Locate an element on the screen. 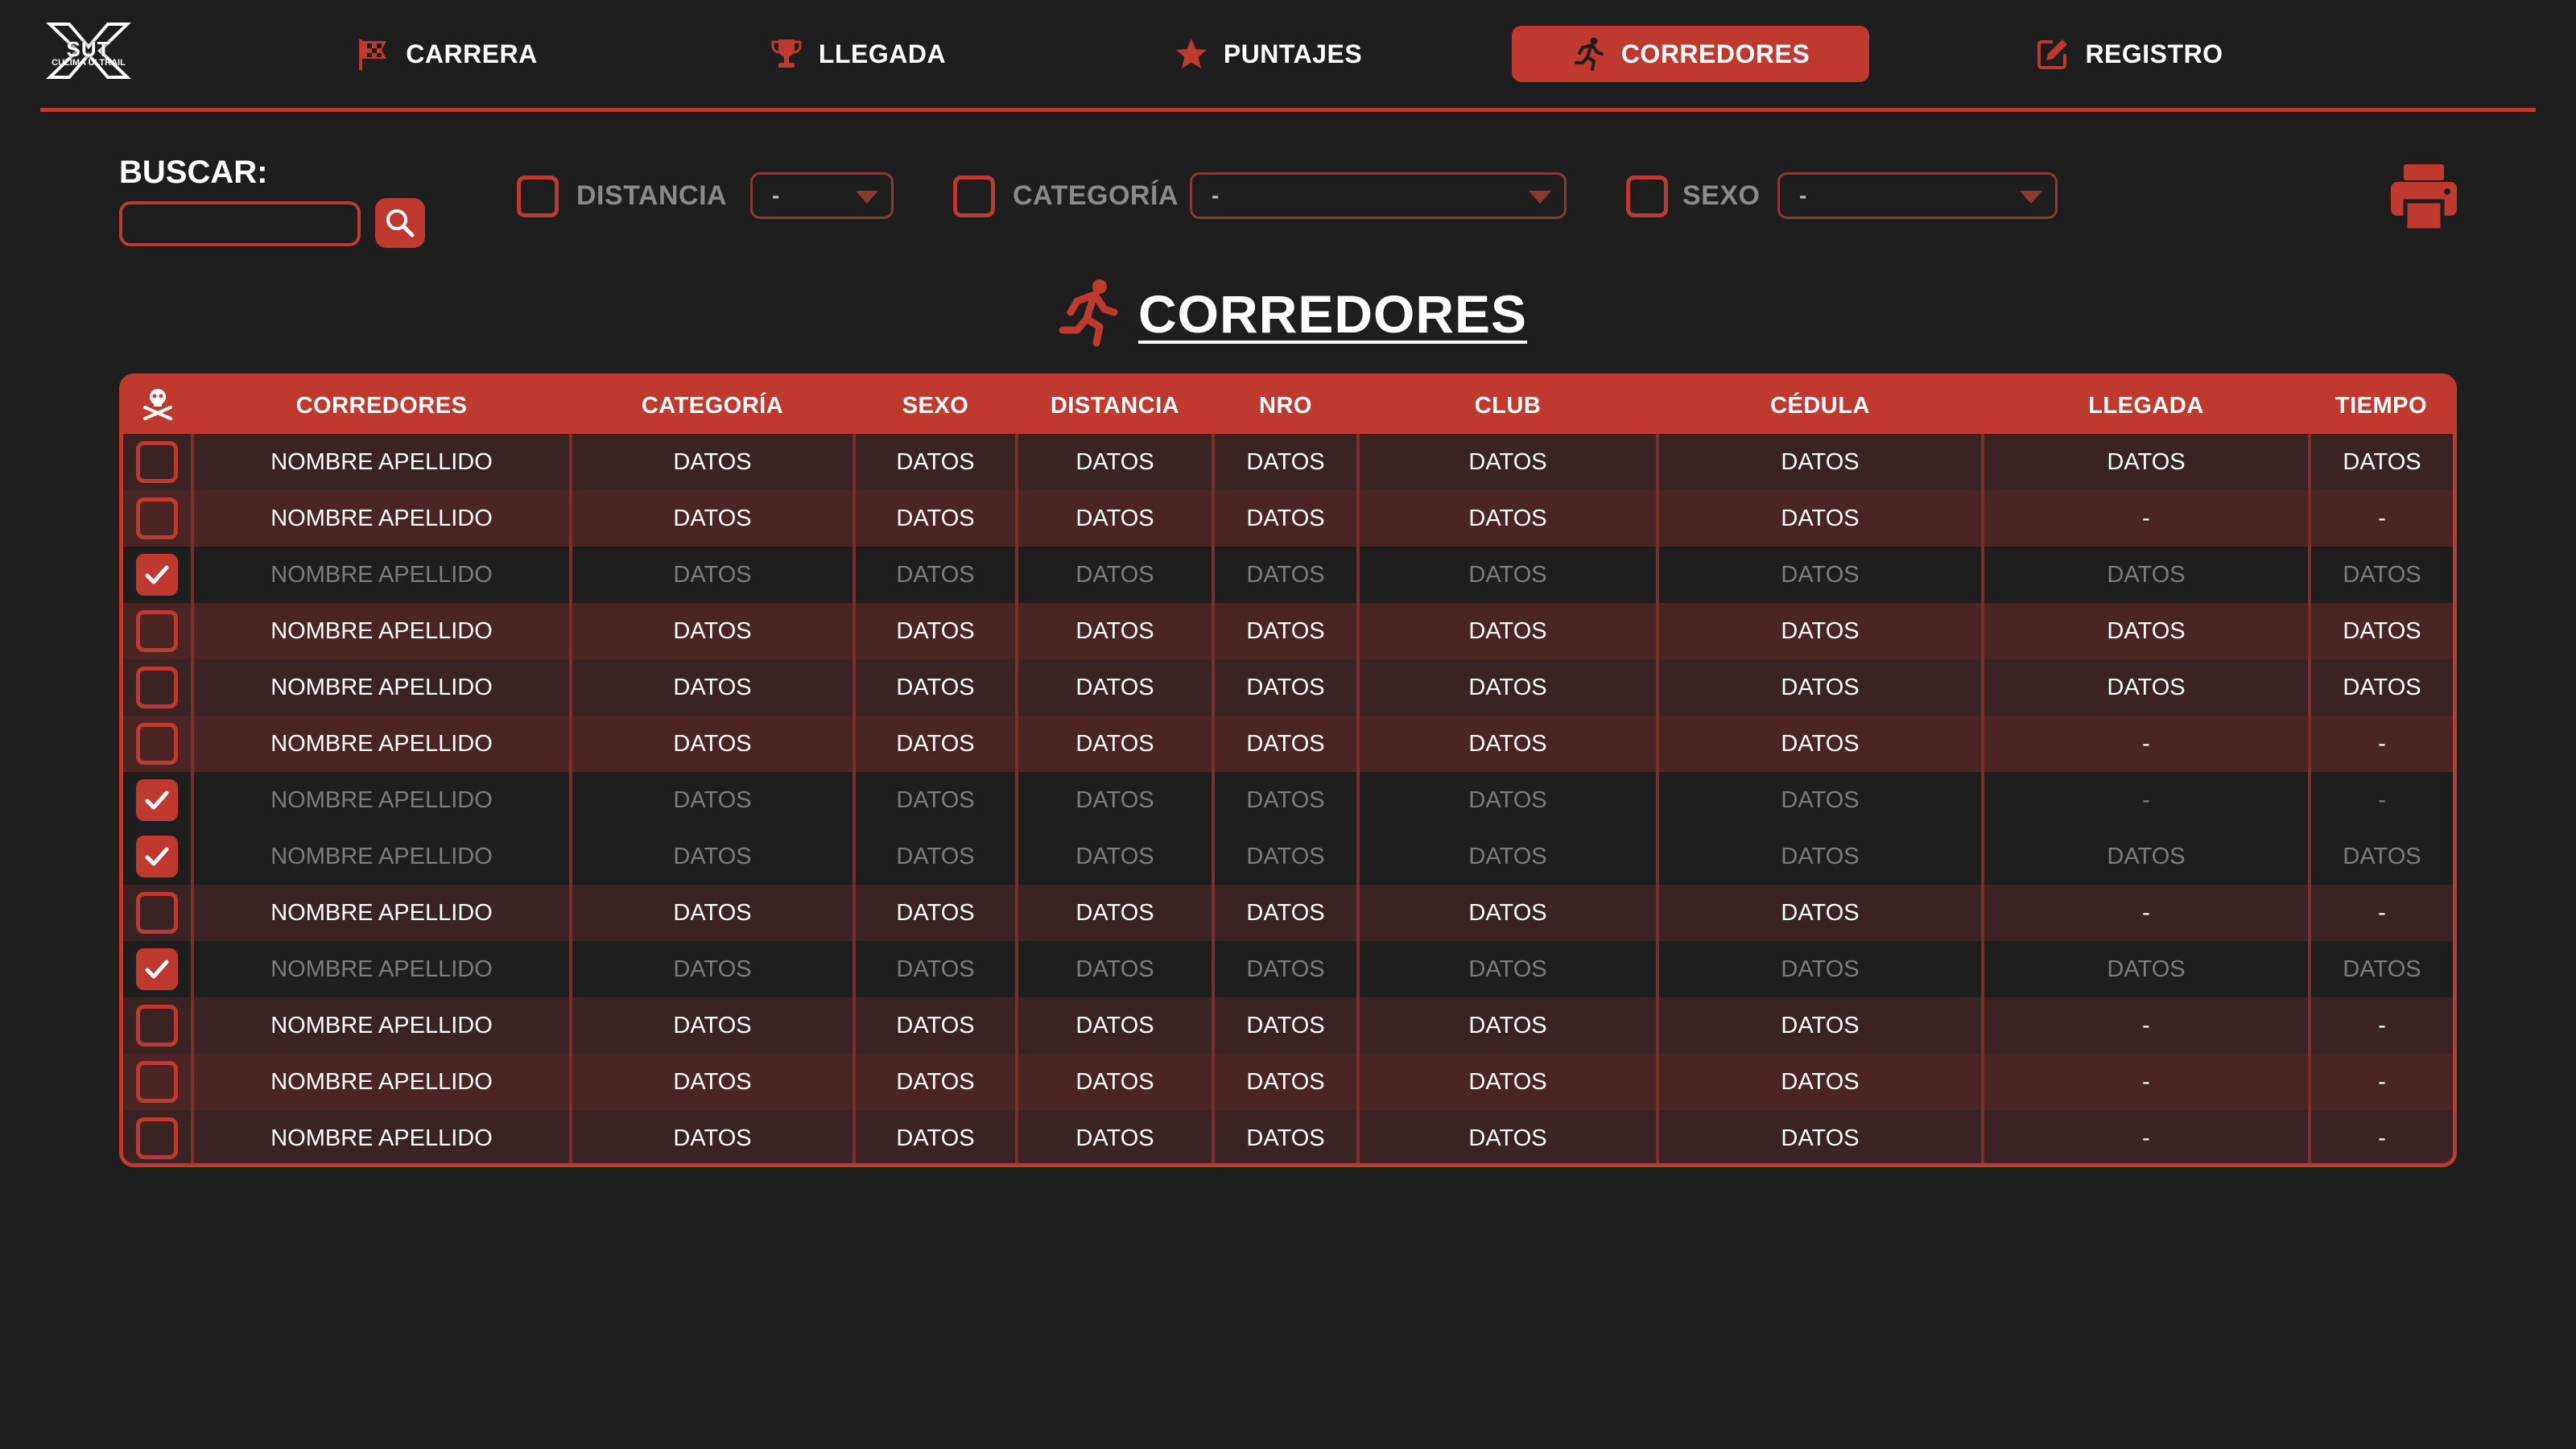 The width and height of the screenshot is (2576, 1449). nav-registro: REGISTRO is located at coordinates (2129, 54).